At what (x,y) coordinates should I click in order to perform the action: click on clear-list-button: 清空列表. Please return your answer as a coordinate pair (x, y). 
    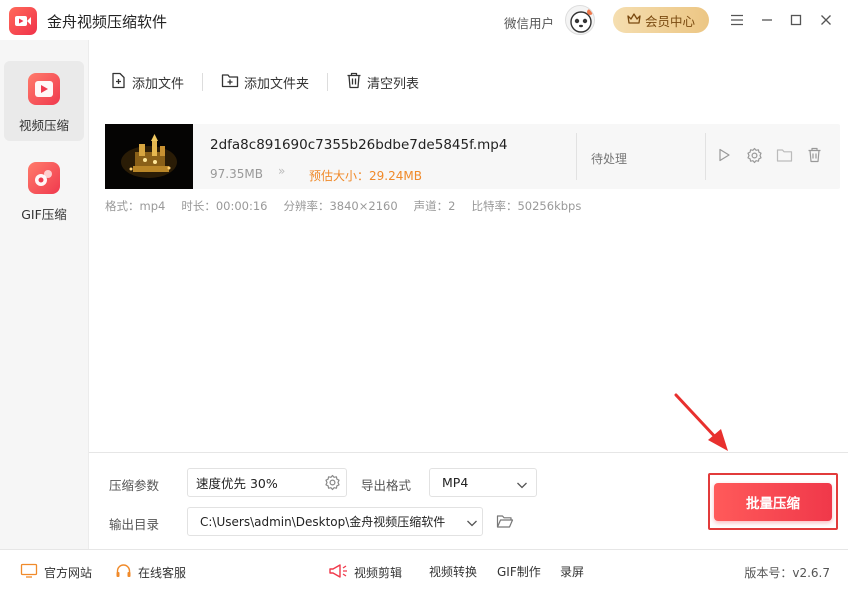
    Looking at the image, I should click on (382, 82).